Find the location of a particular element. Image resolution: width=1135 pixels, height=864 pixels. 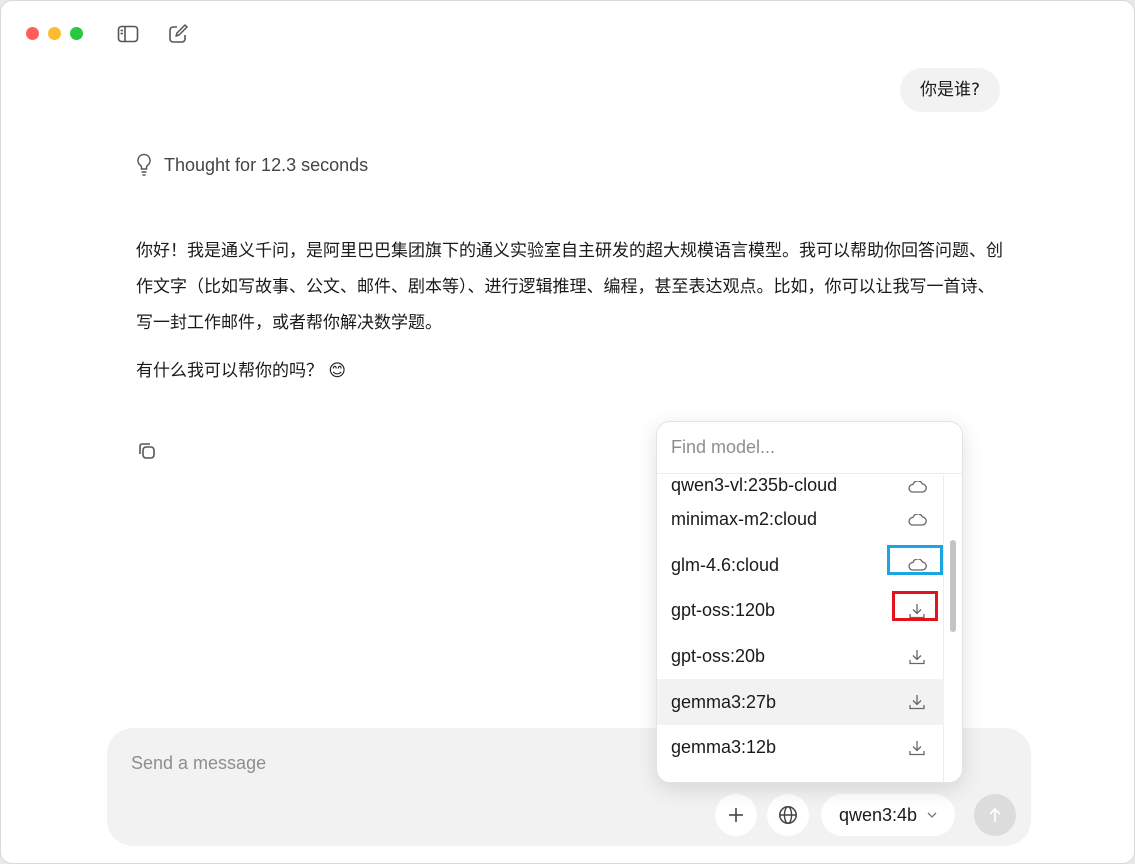

zoom-window-button is located at coordinates (76, 33).